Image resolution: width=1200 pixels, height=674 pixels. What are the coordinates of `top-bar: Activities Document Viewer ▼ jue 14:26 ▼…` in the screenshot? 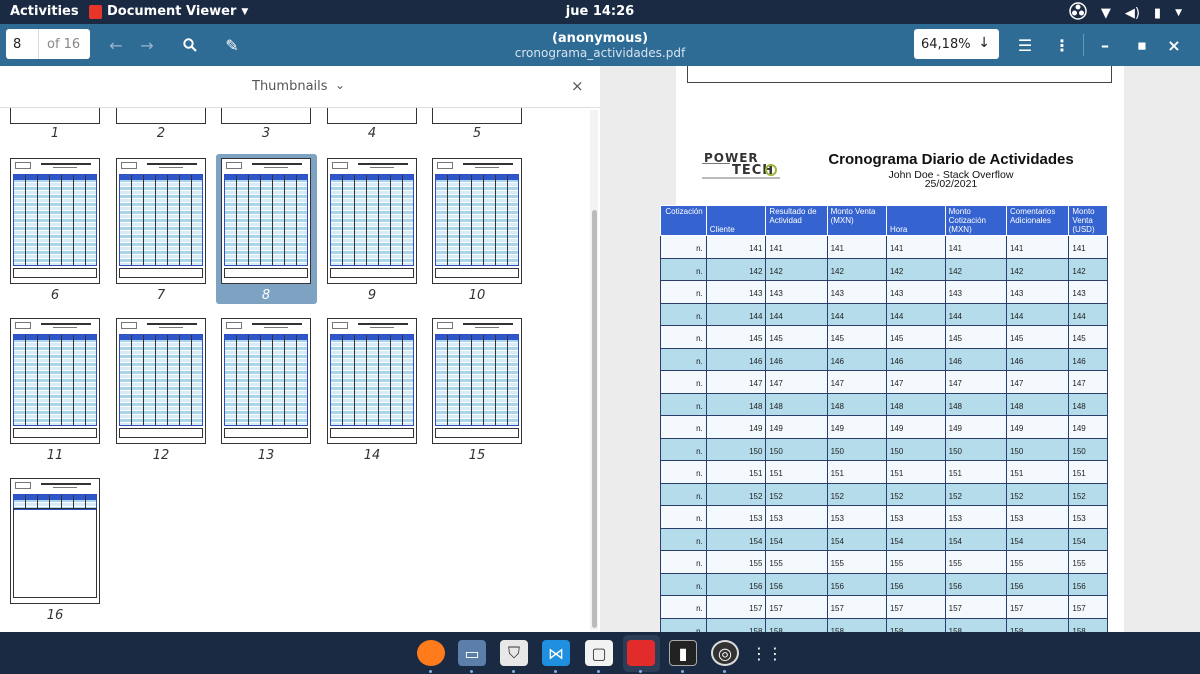 It's located at (600, 12).